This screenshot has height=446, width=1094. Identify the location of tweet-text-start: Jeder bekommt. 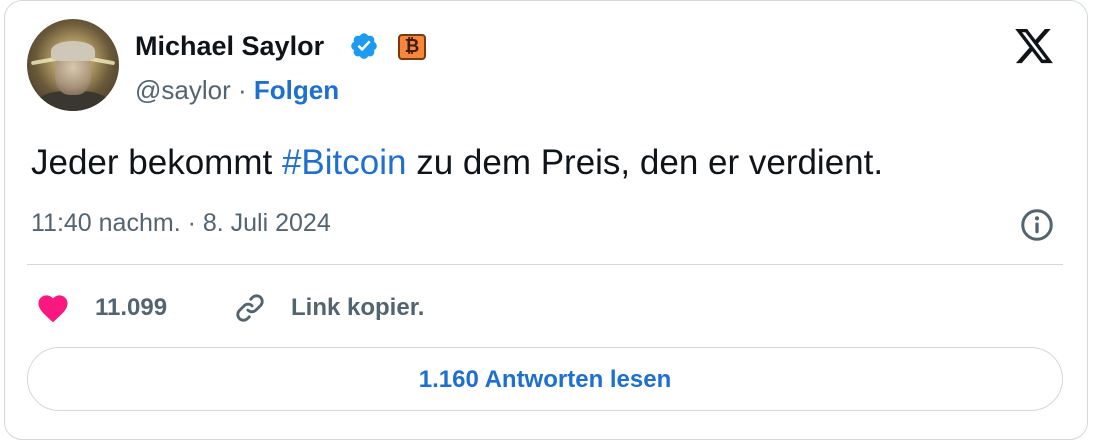
(156, 162).